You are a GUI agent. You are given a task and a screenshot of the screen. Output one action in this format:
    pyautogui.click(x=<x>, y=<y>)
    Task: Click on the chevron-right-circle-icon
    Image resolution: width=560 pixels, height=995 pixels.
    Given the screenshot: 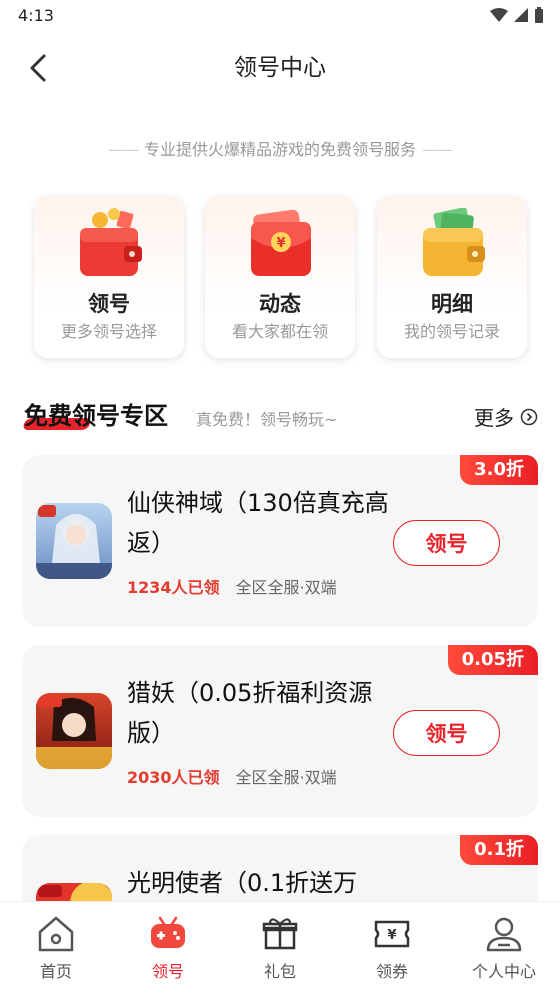 What is the action you would take?
    pyautogui.click(x=529, y=416)
    